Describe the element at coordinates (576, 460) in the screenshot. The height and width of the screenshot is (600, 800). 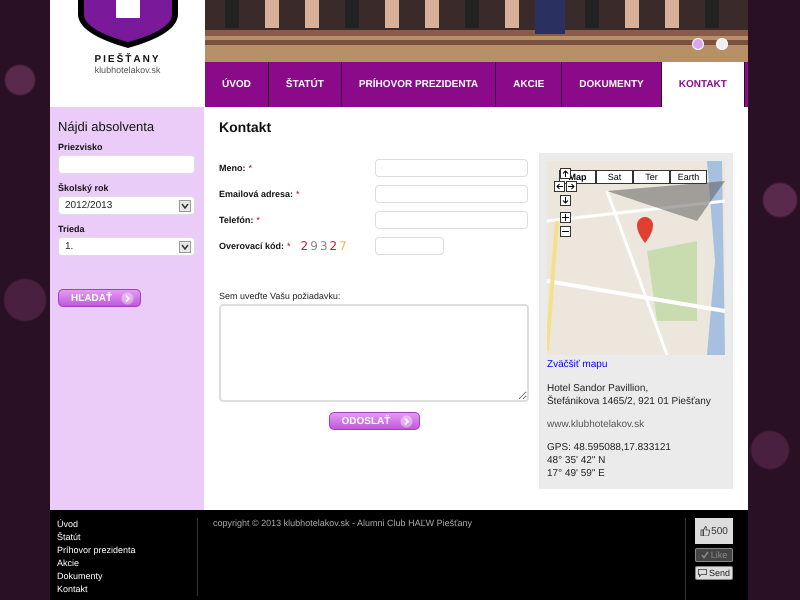
I see `gps-line: 48° 35' 42" N` at that location.